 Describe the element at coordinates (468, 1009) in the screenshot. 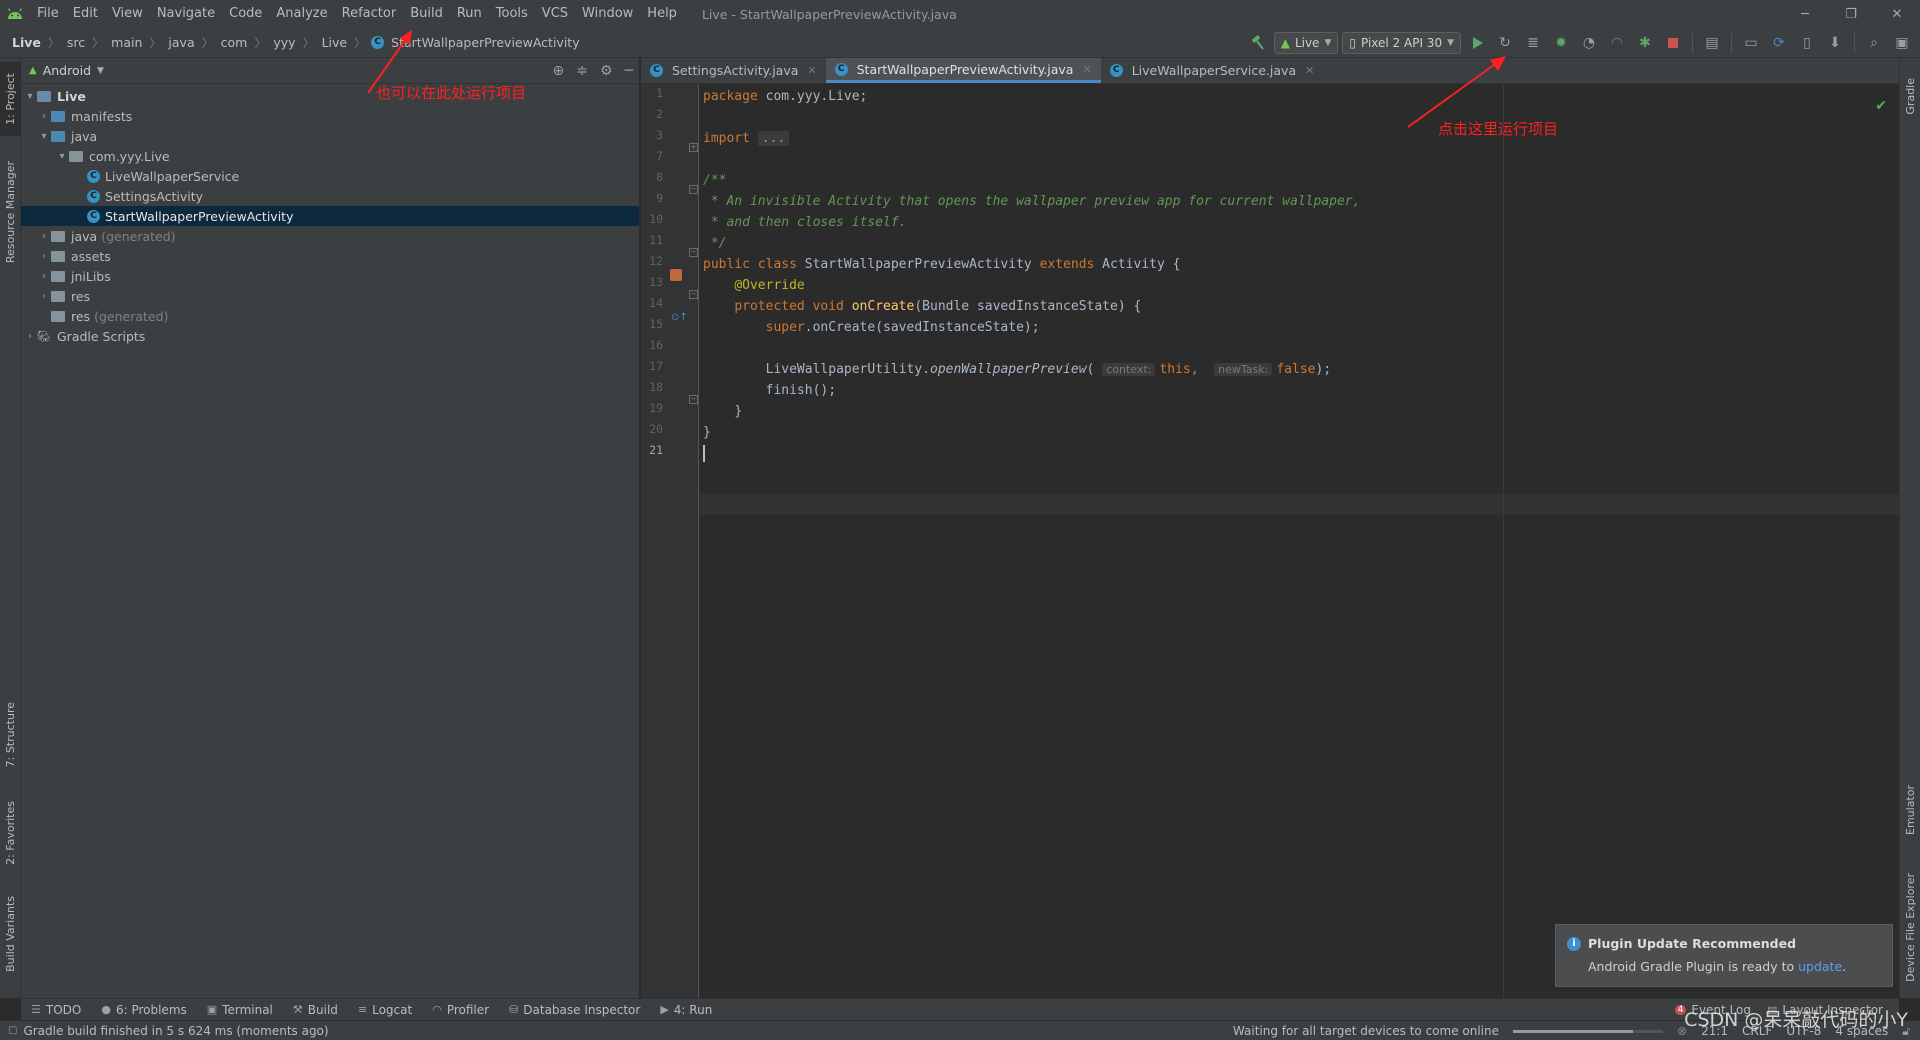

I see `tool-window-label: Profiler` at that location.